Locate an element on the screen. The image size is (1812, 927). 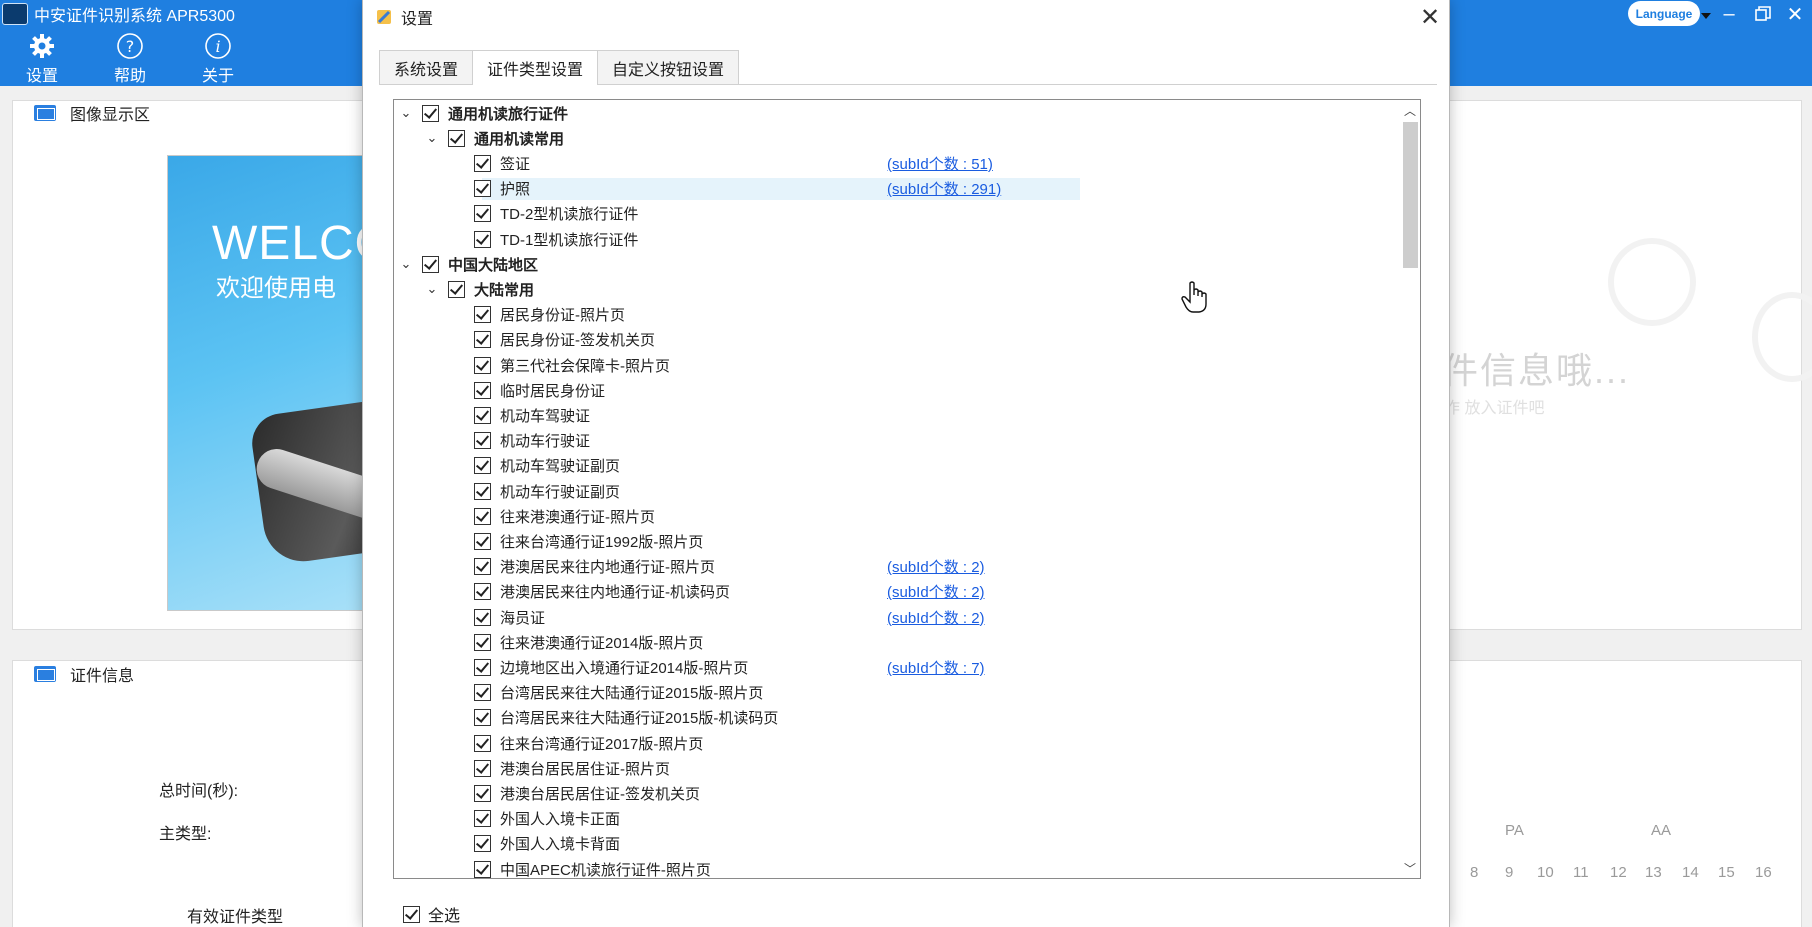
chevron-down-icon is located at coordinates (1706, 16).